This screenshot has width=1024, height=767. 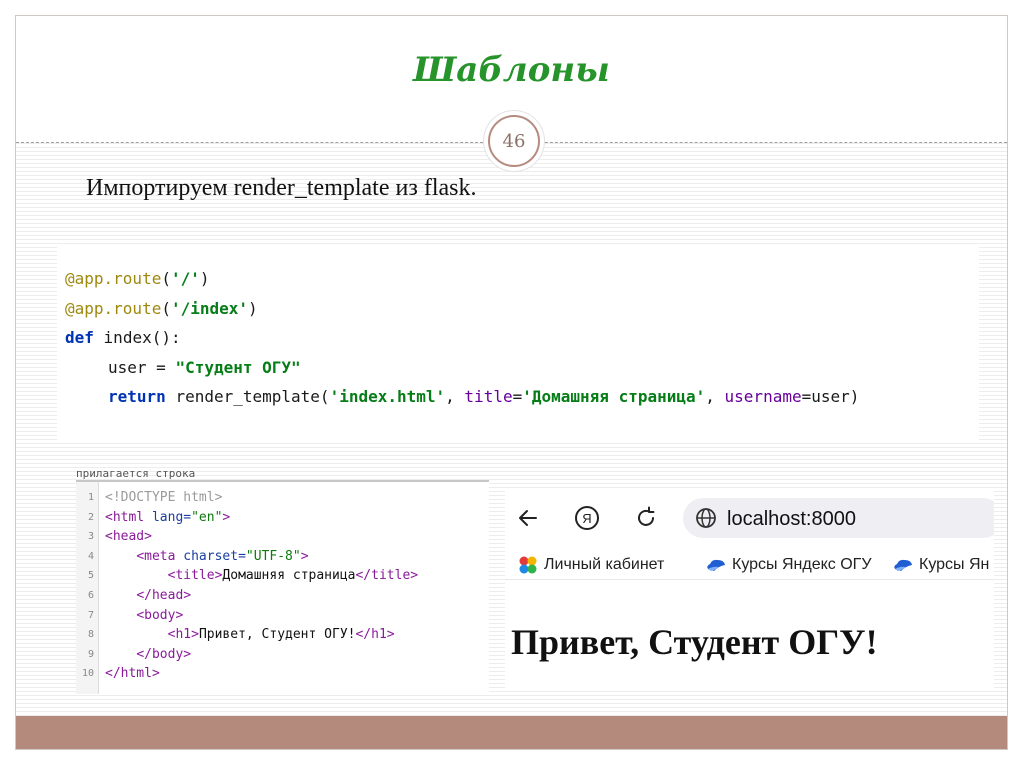 I want to click on browser-toolbar: Я localhost:8000, so click(x=749, y=517).